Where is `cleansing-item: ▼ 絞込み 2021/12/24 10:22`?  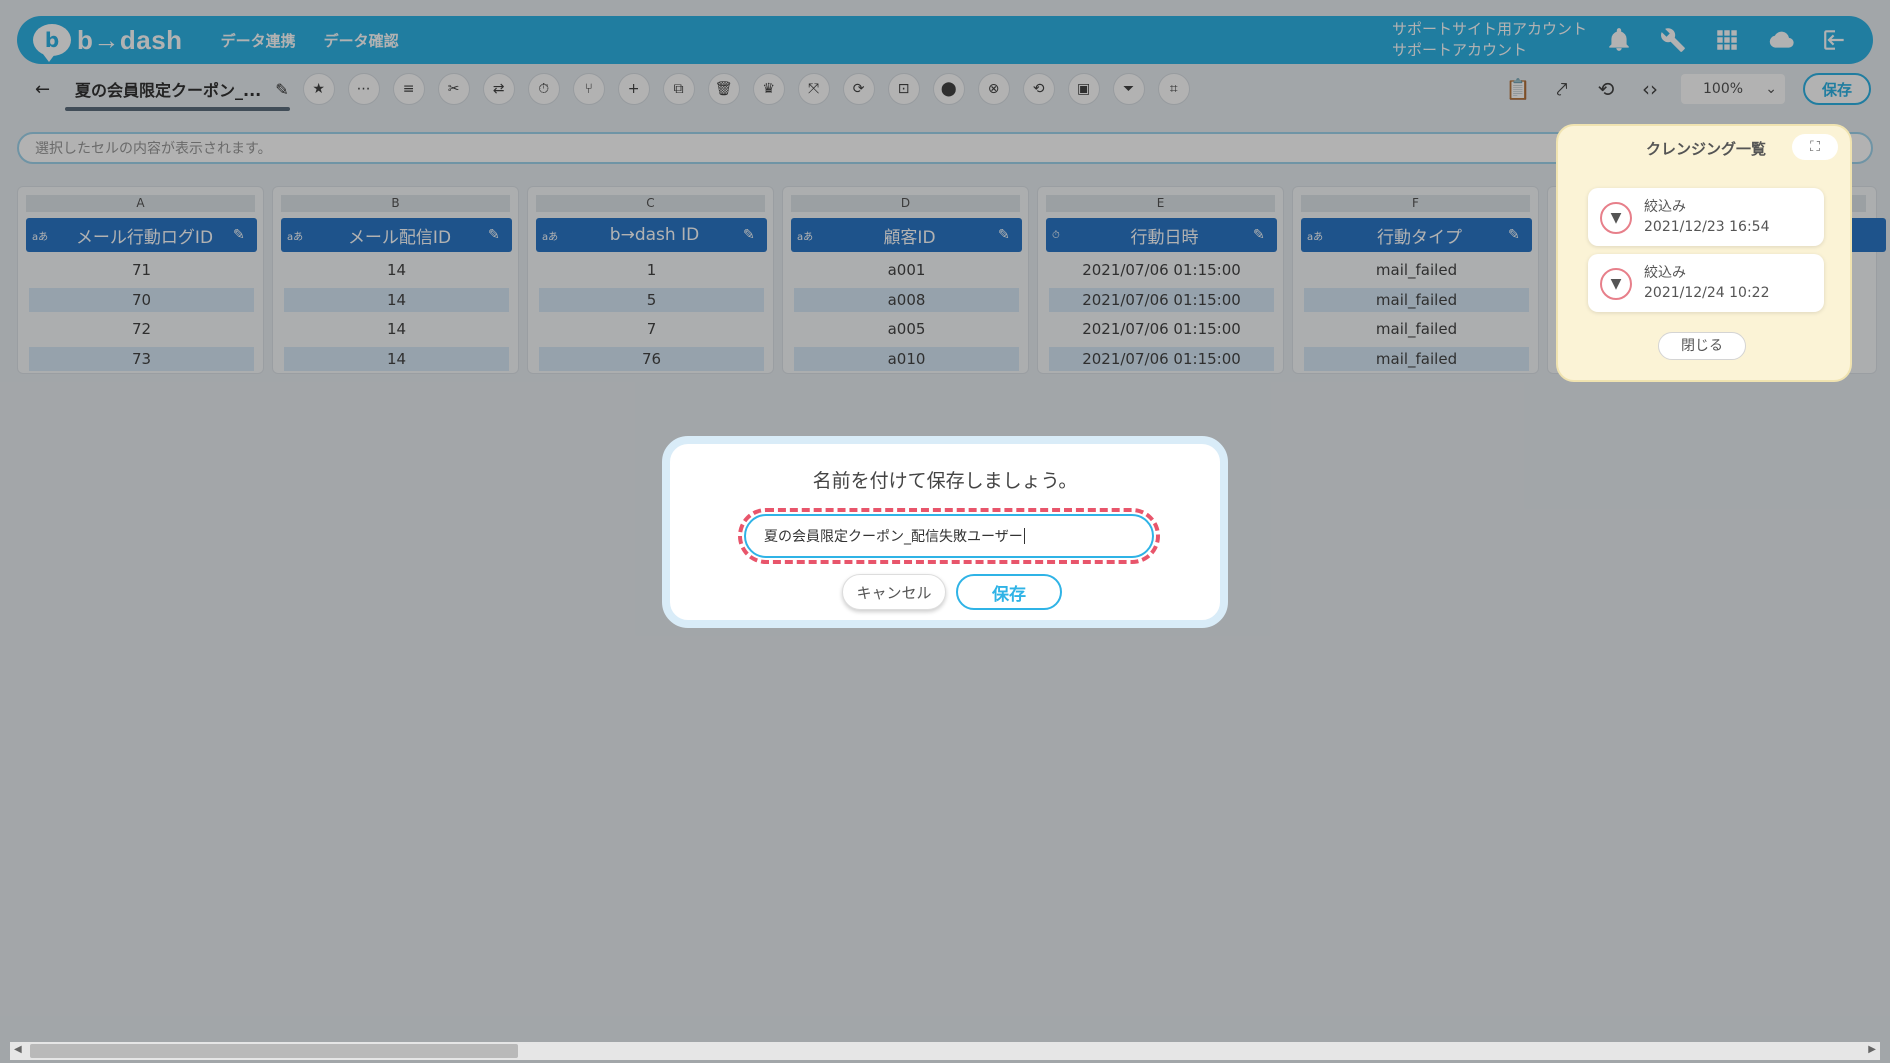 cleansing-item: ▼ 絞込み 2021/12/24 10:22 is located at coordinates (1706, 283).